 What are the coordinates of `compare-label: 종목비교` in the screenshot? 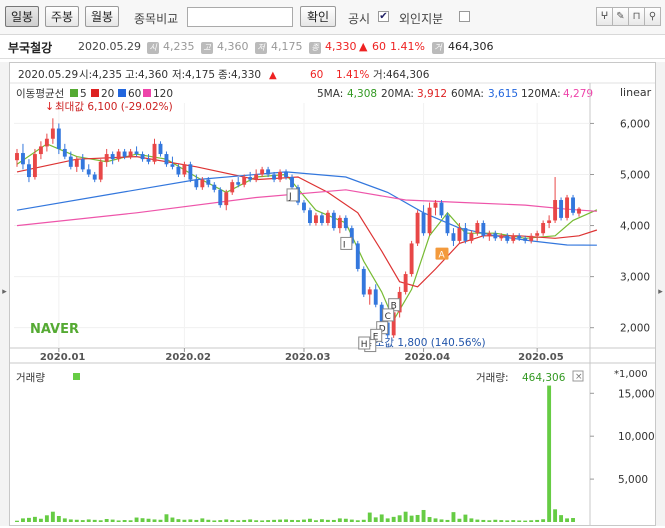 It's located at (156, 19).